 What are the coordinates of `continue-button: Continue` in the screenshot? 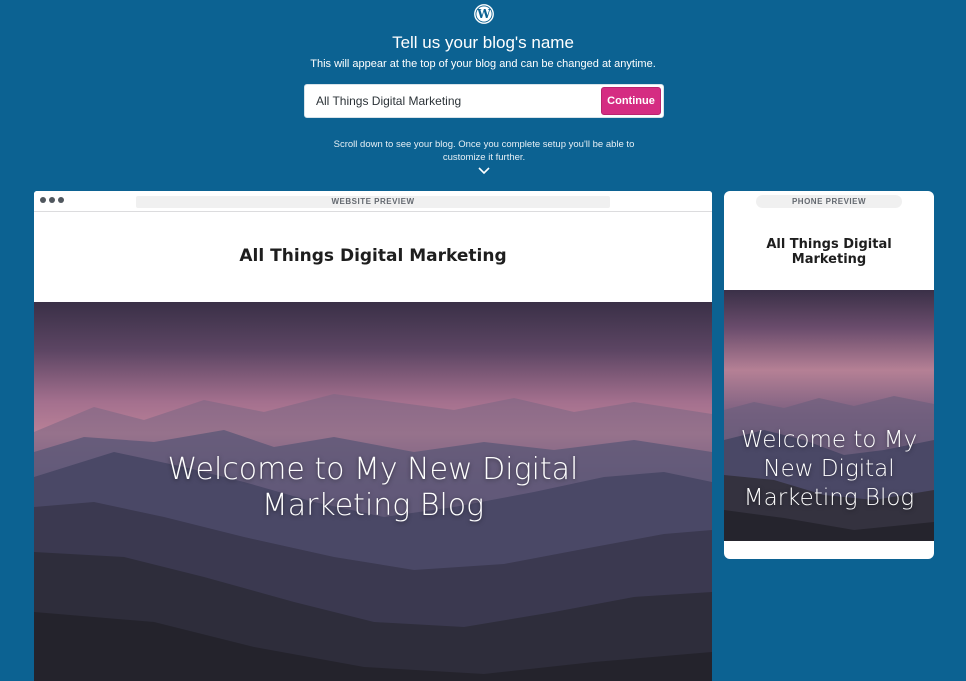 It's located at (631, 101).